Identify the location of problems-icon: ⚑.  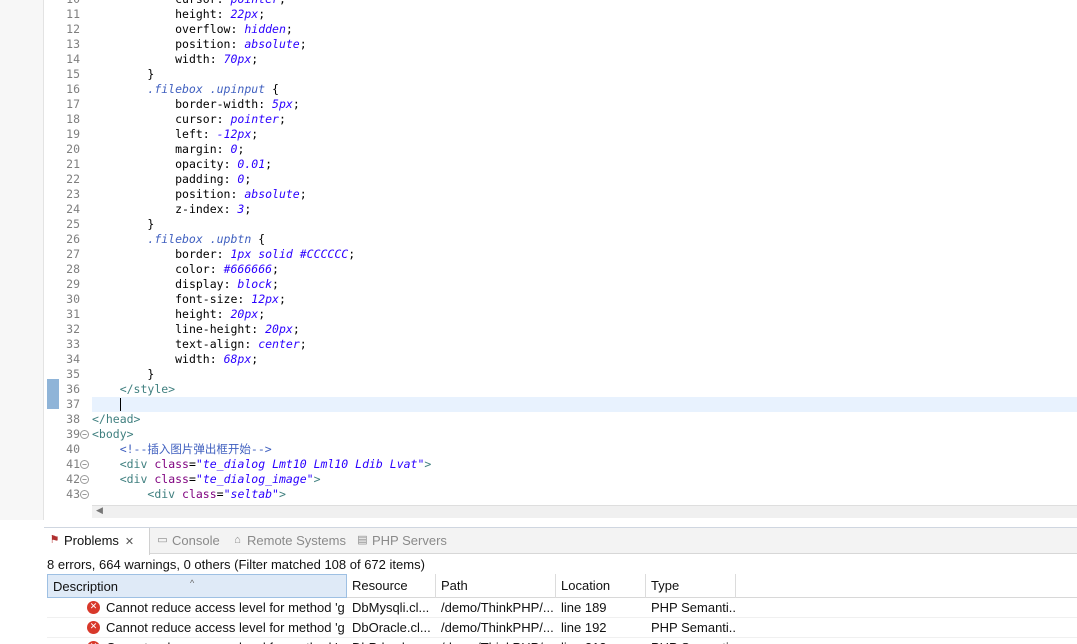
(54, 540).